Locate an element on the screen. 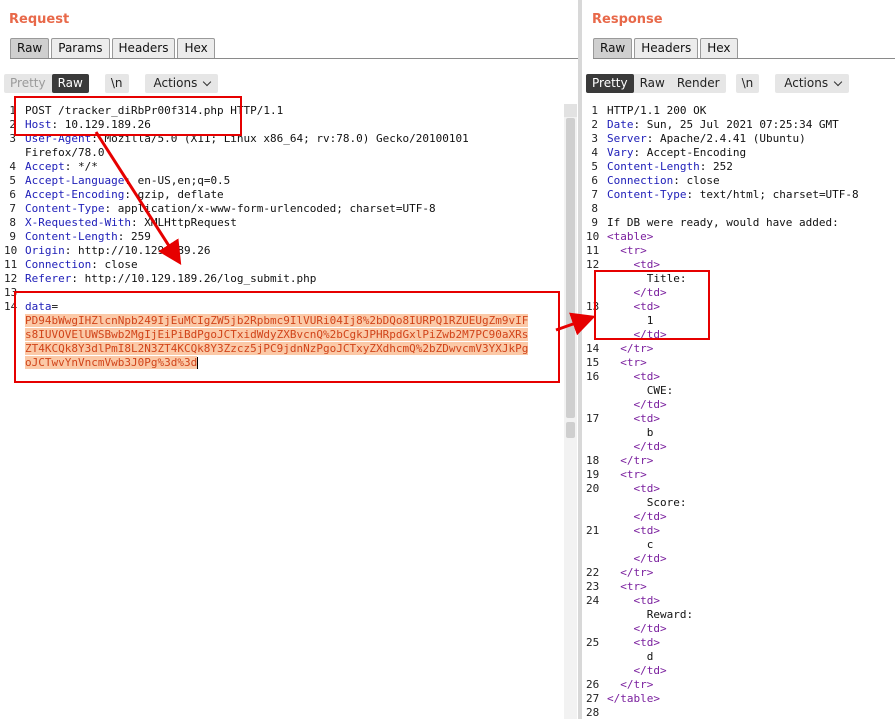 The image size is (895, 719). response-actions-button: Actions is located at coordinates (812, 83).